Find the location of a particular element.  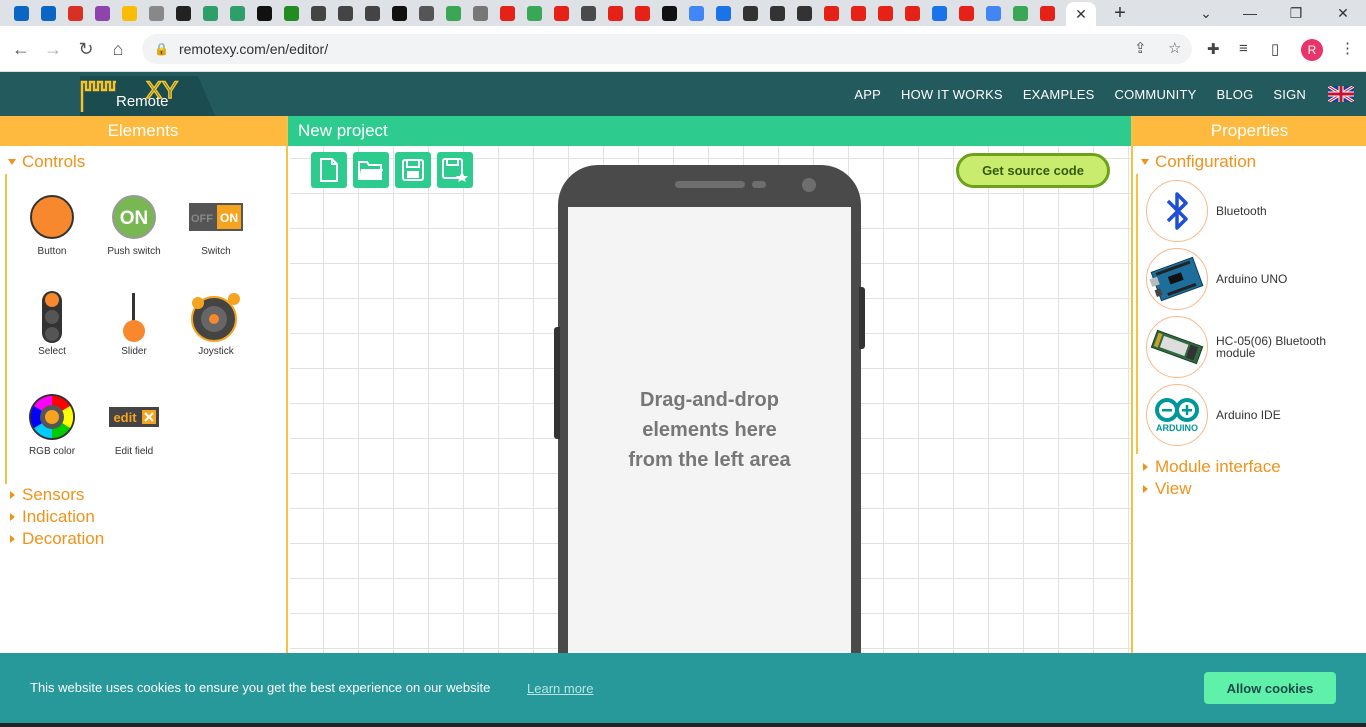

profile-avatar: R is located at coordinates (1312, 50).